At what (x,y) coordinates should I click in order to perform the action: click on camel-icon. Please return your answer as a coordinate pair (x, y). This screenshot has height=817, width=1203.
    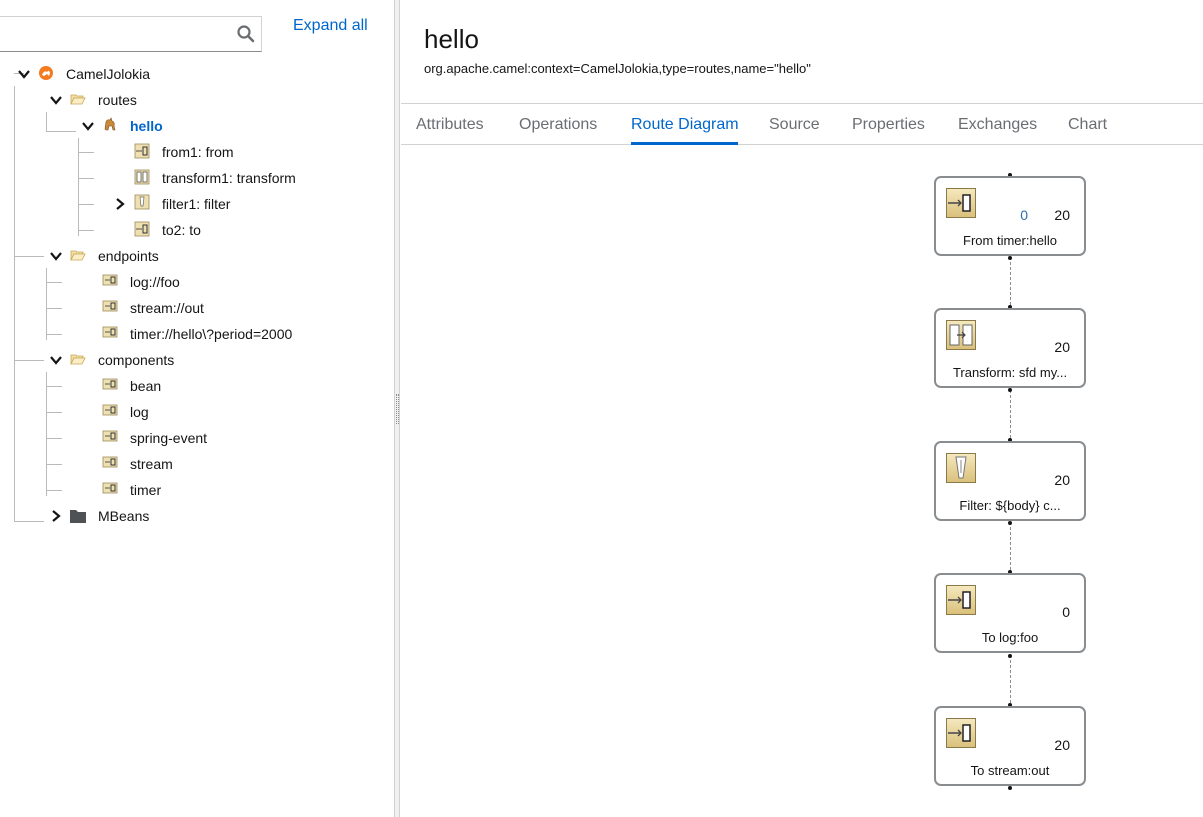
    Looking at the image, I should click on (46, 73).